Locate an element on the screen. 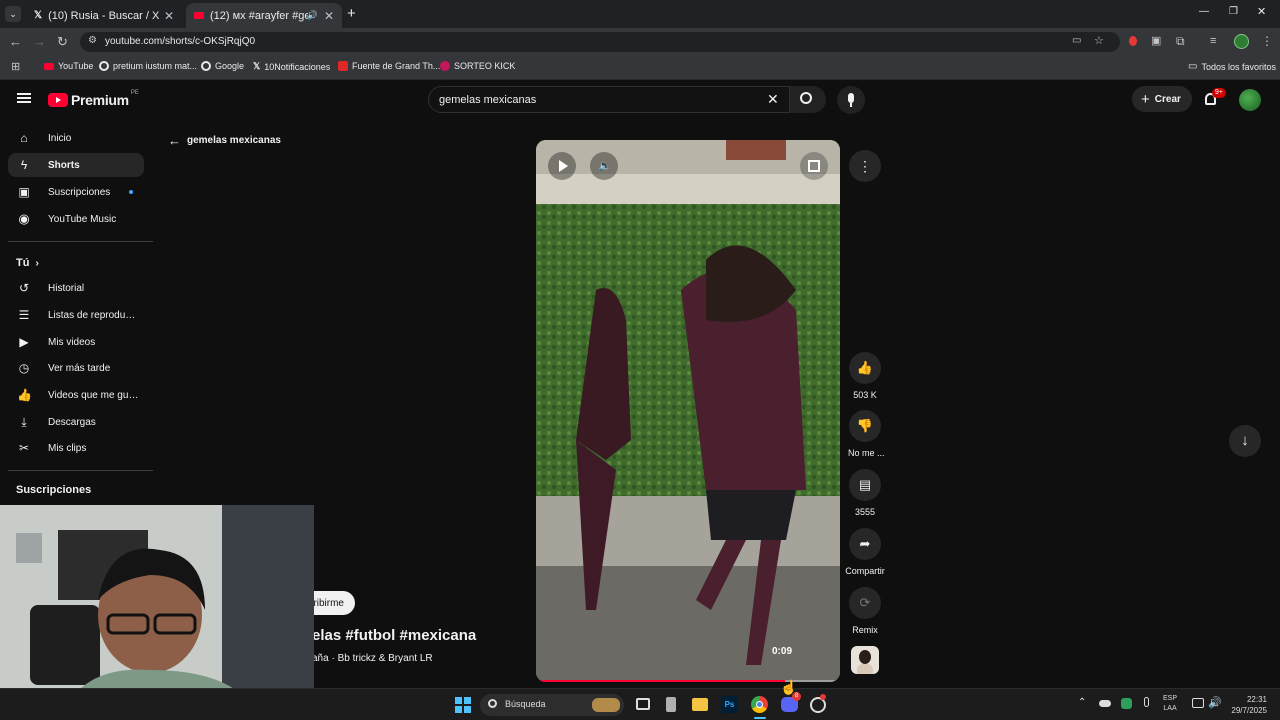  clock-date: 29/7/2025 is located at coordinates (1249, 710).